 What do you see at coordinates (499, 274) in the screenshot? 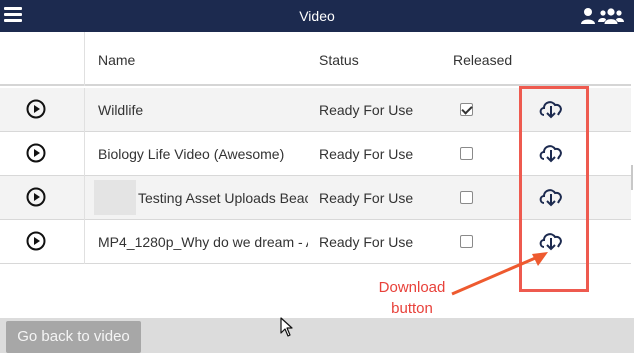
I see `annotation-arrow` at bounding box center [499, 274].